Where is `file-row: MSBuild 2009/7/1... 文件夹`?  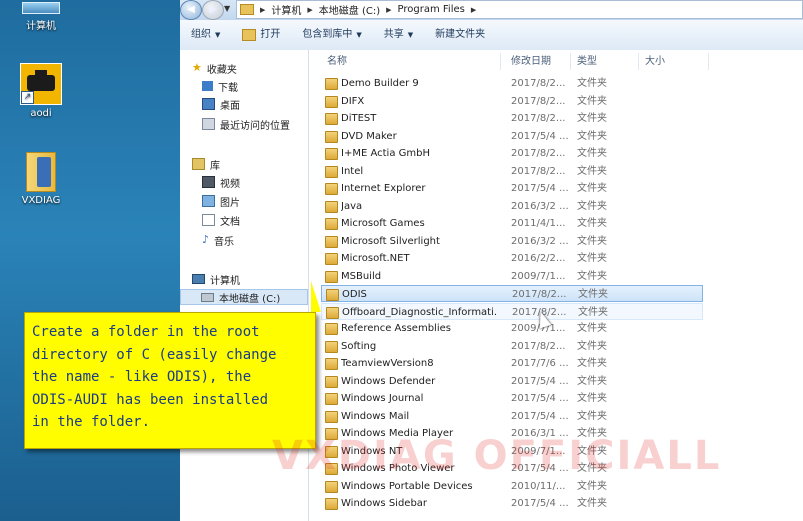
file-row: MSBuild 2009/7/1... 文件夹 is located at coordinates (512, 276).